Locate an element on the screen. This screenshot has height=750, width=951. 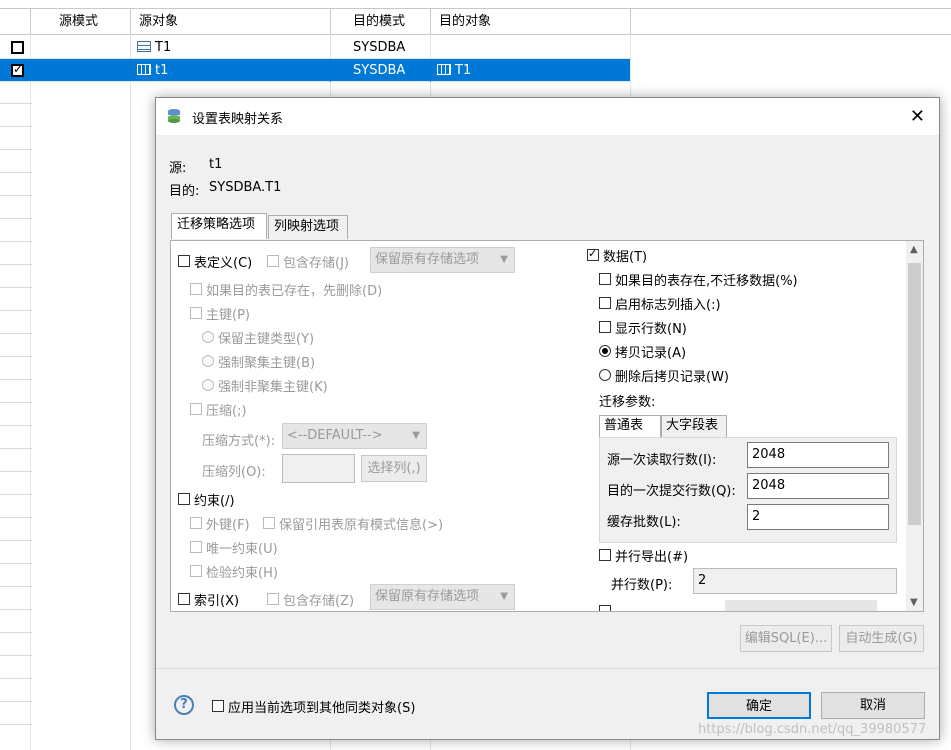
clipped-checkbox is located at coordinates (605, 608).